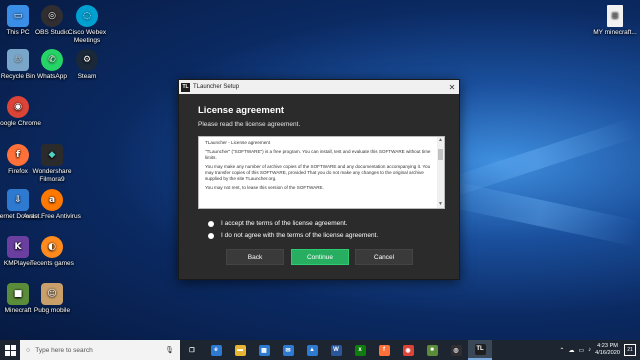 This screenshot has width=640, height=360. I want to click on back-button: Back, so click(255, 257).